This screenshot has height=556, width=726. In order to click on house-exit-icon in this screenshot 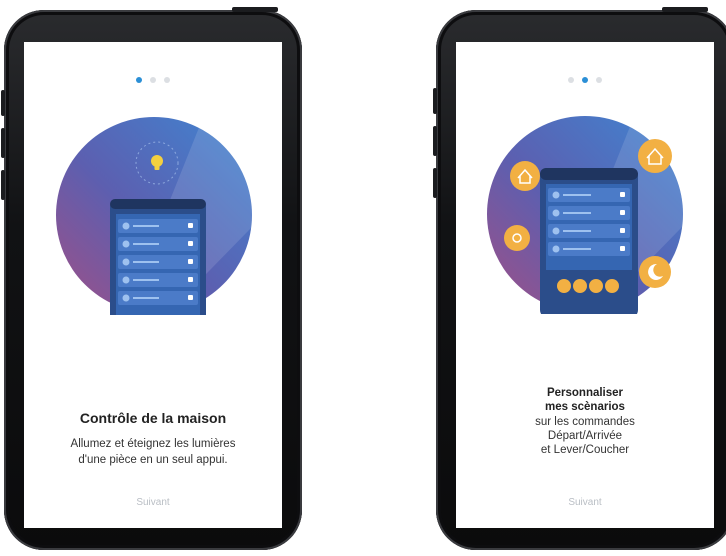, I will do `click(525, 176)`.